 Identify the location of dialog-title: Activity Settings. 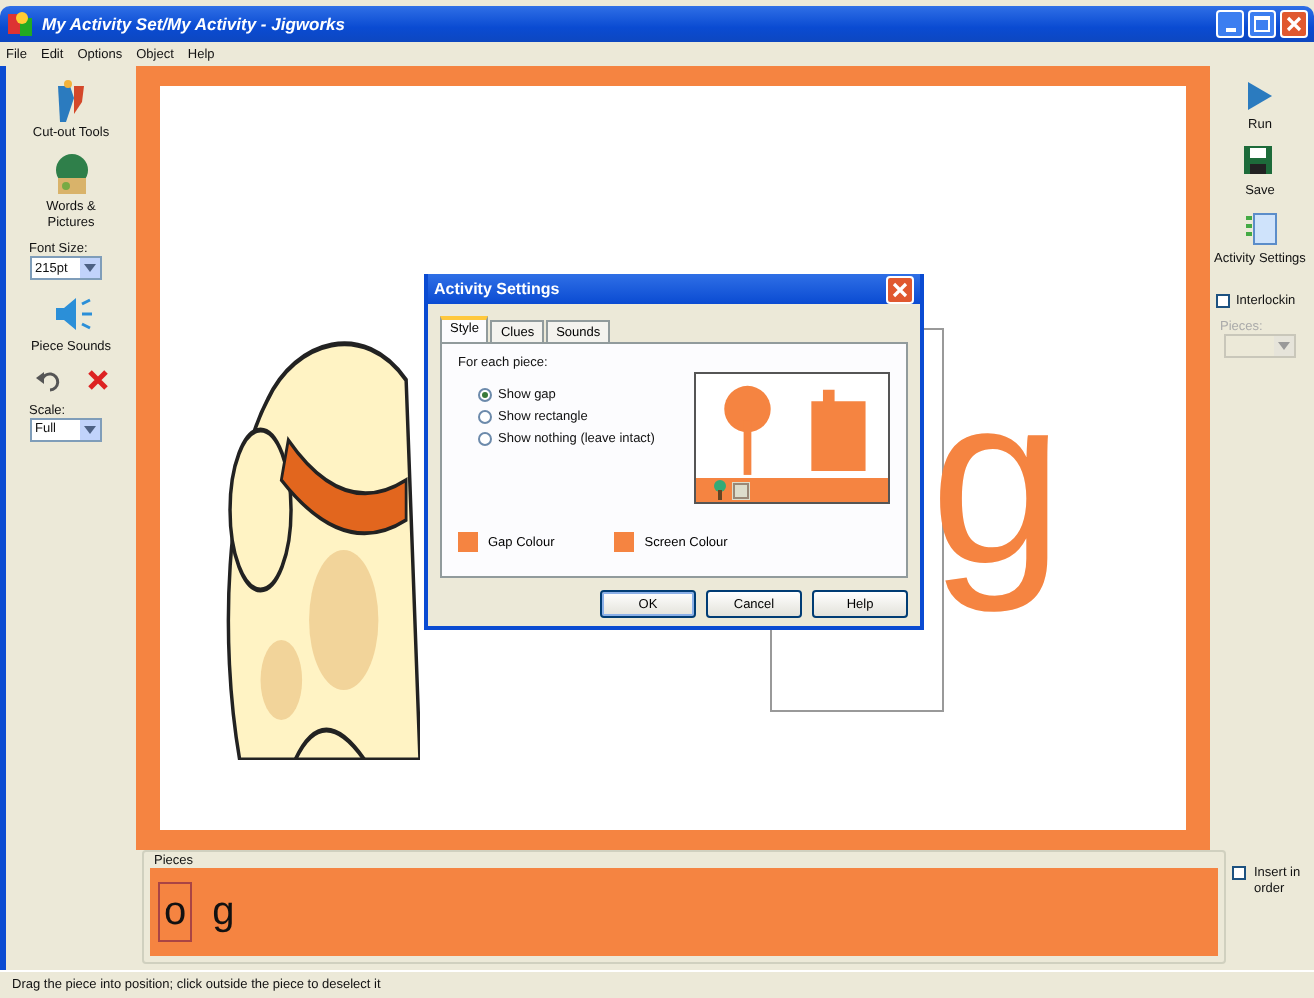
(497, 289).